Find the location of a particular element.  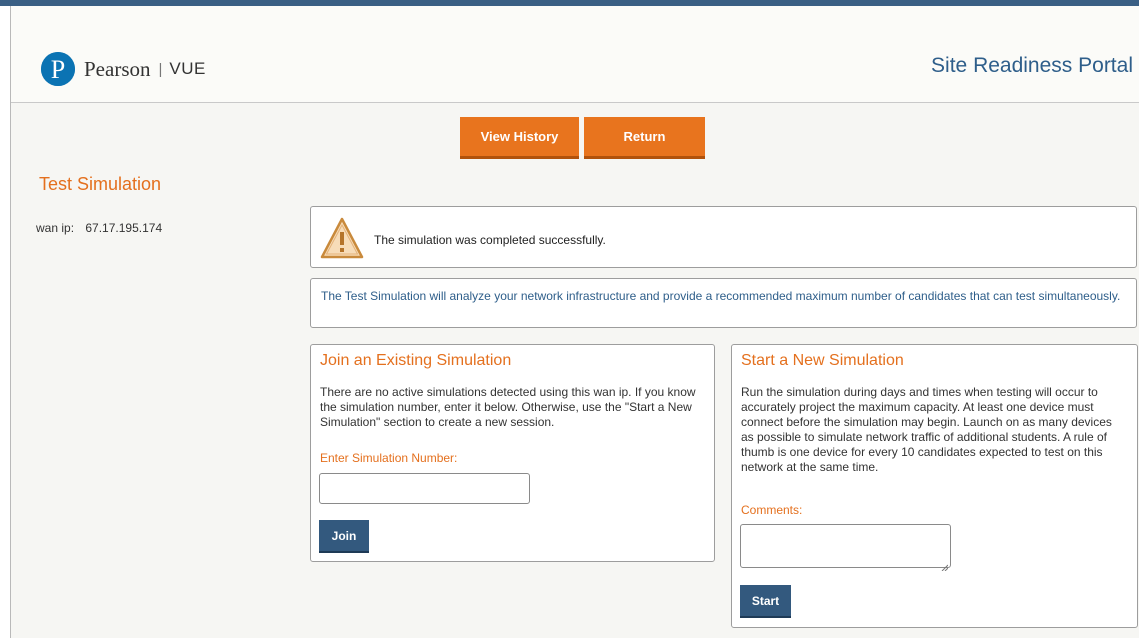

simulation-number-label: Enter Simulation Number: is located at coordinates (389, 458).